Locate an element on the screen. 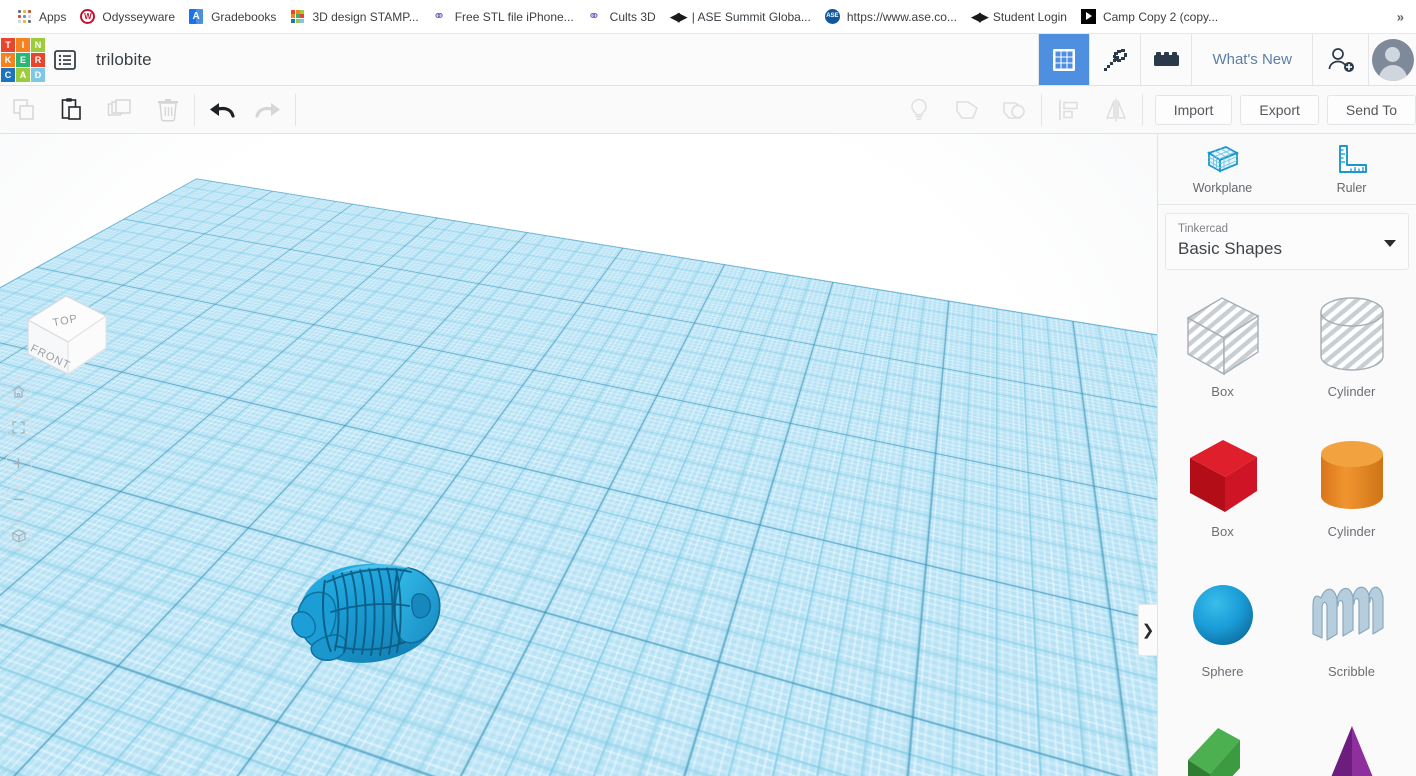  grid-icon is located at coordinates (1064, 60).